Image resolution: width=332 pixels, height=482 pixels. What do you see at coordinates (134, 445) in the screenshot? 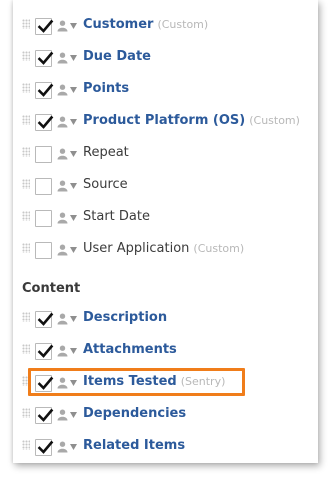
I see `field-label: Related Items` at bounding box center [134, 445].